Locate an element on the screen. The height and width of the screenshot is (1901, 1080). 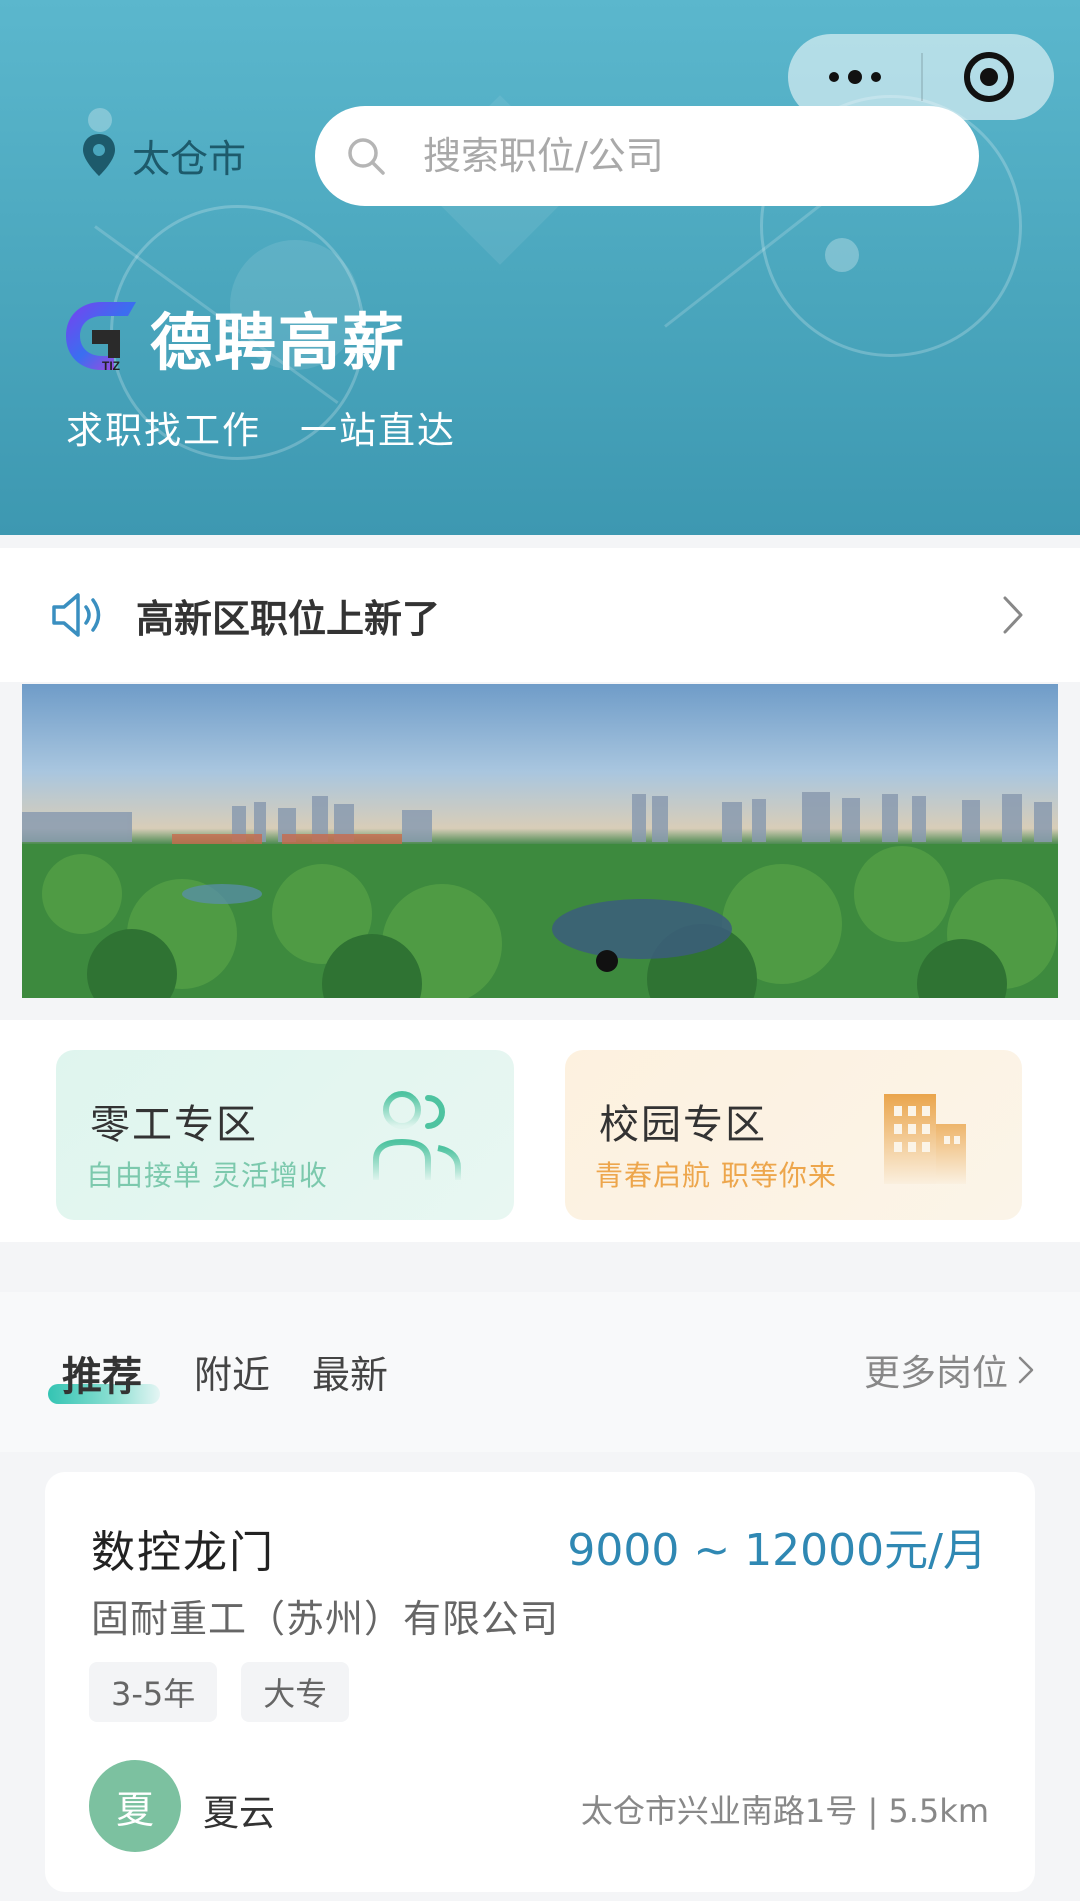
tag-education: 大专 is located at coordinates (295, 1692).